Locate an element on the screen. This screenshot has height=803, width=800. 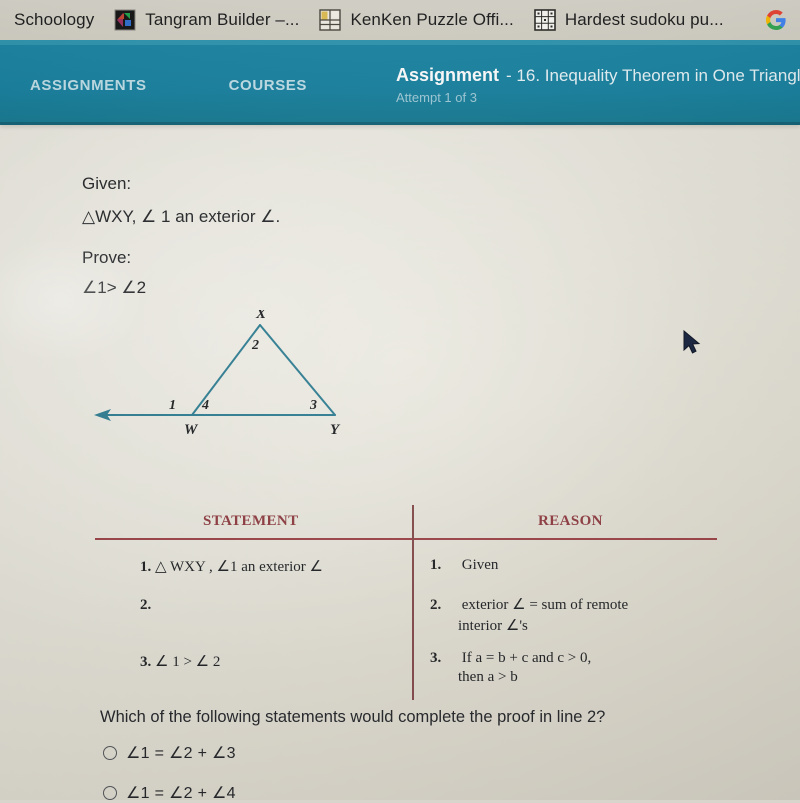
answer-option-1: ∠1 = ∠2 + ∠3 is located at coordinates (169, 753).